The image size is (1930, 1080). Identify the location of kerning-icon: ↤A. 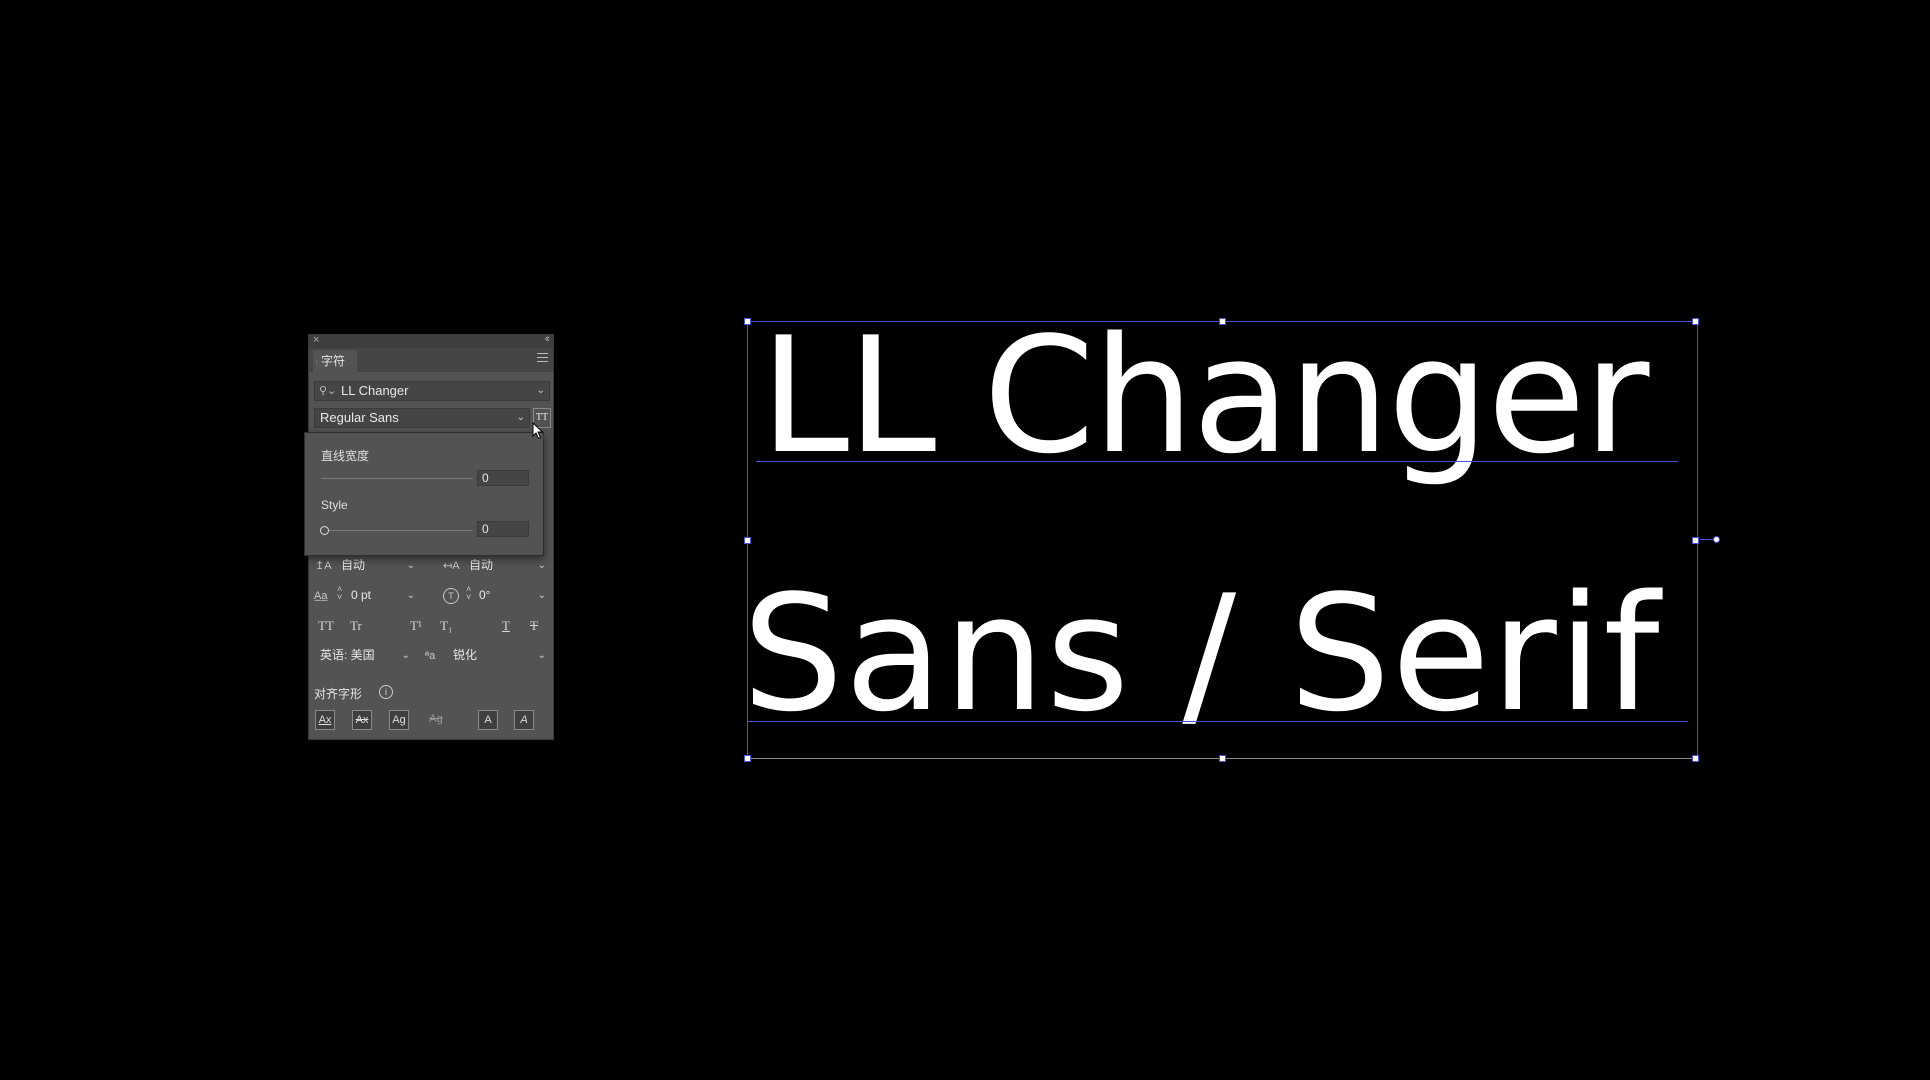
(451, 566).